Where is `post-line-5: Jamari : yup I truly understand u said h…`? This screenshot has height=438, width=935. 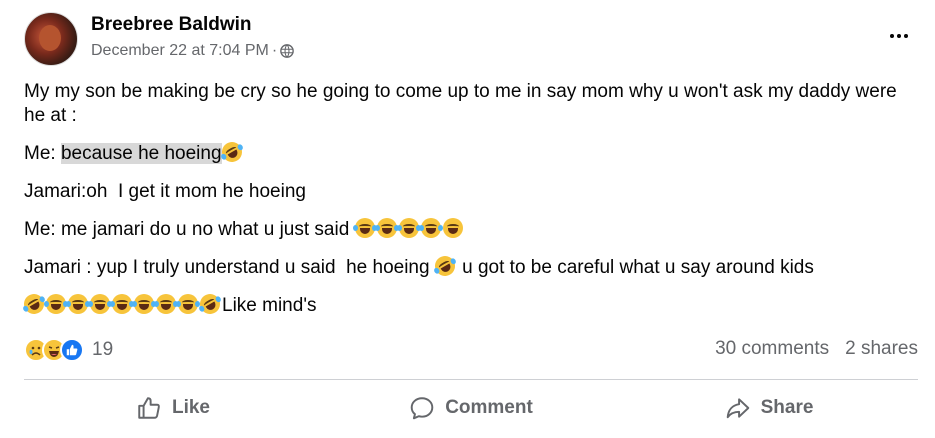
post-line-5: Jamari : yup I truly understand u said h… is located at coordinates (469, 266).